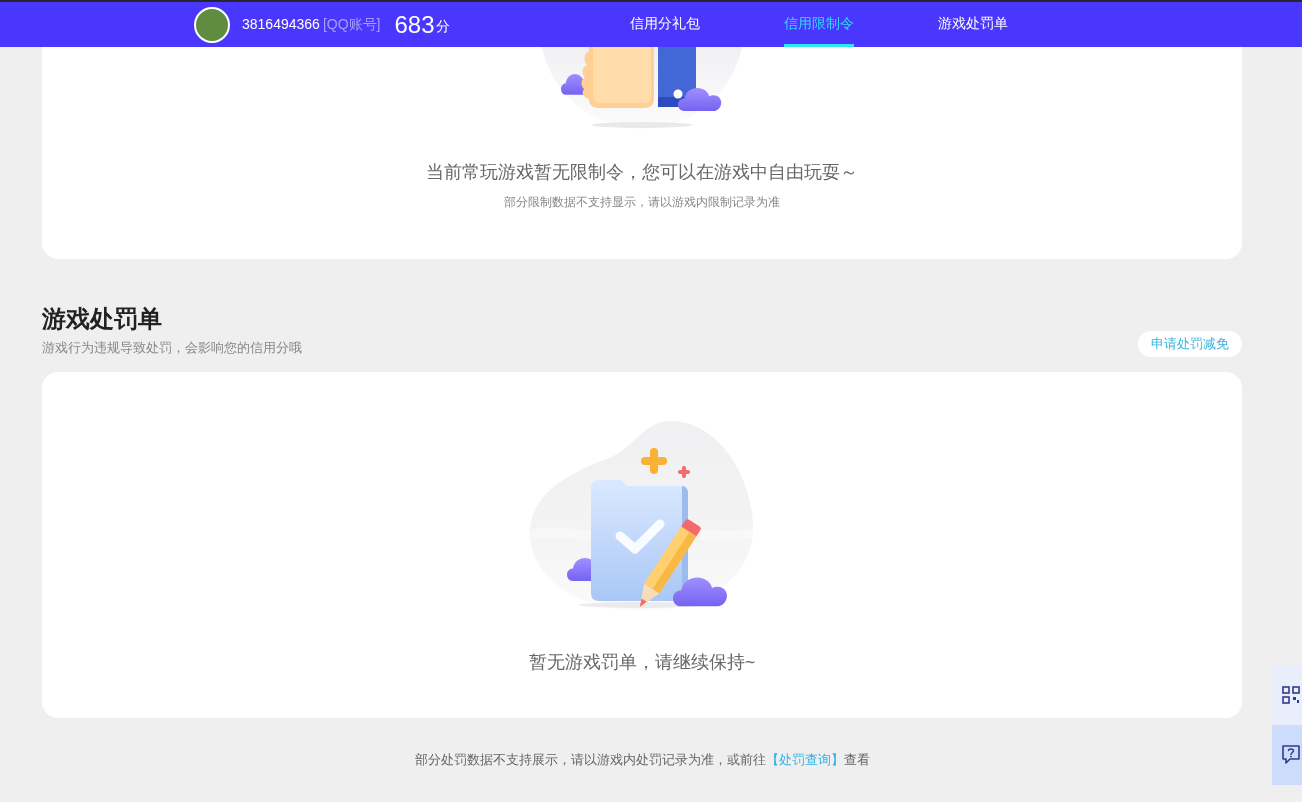 Image resolution: width=1302 pixels, height=802 pixels. I want to click on help-chat-button, so click(1287, 755).